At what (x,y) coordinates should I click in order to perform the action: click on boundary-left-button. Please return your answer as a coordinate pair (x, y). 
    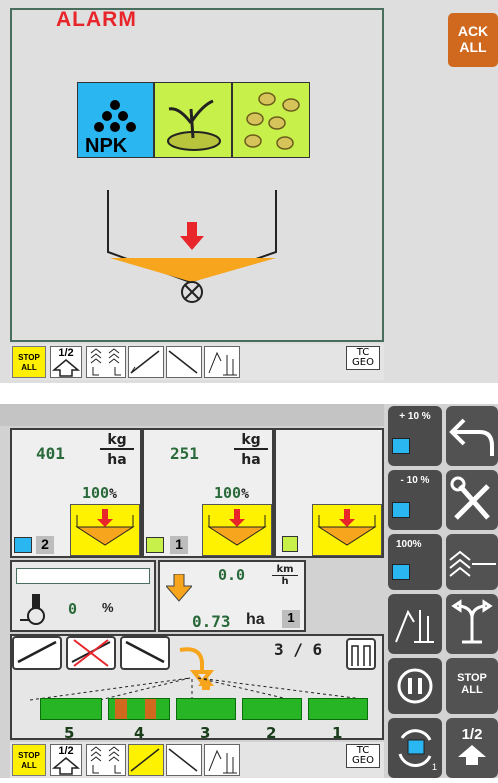
    Looking at the image, I should click on (146, 362).